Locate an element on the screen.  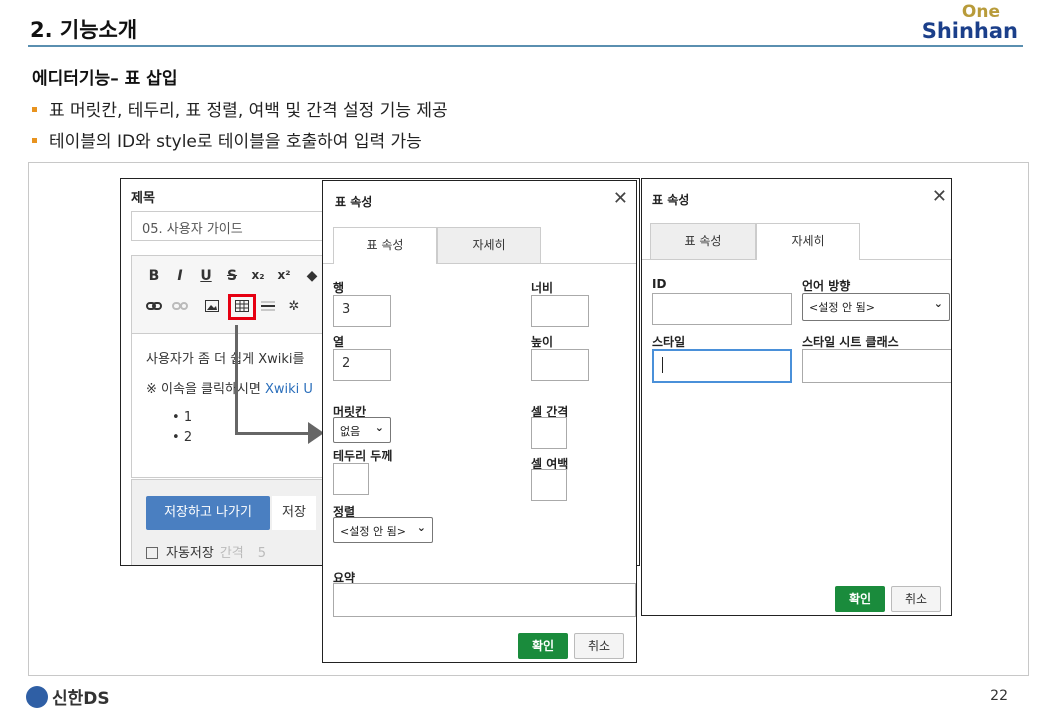
autosave-interval-label: 간격 is located at coordinates (231, 553).